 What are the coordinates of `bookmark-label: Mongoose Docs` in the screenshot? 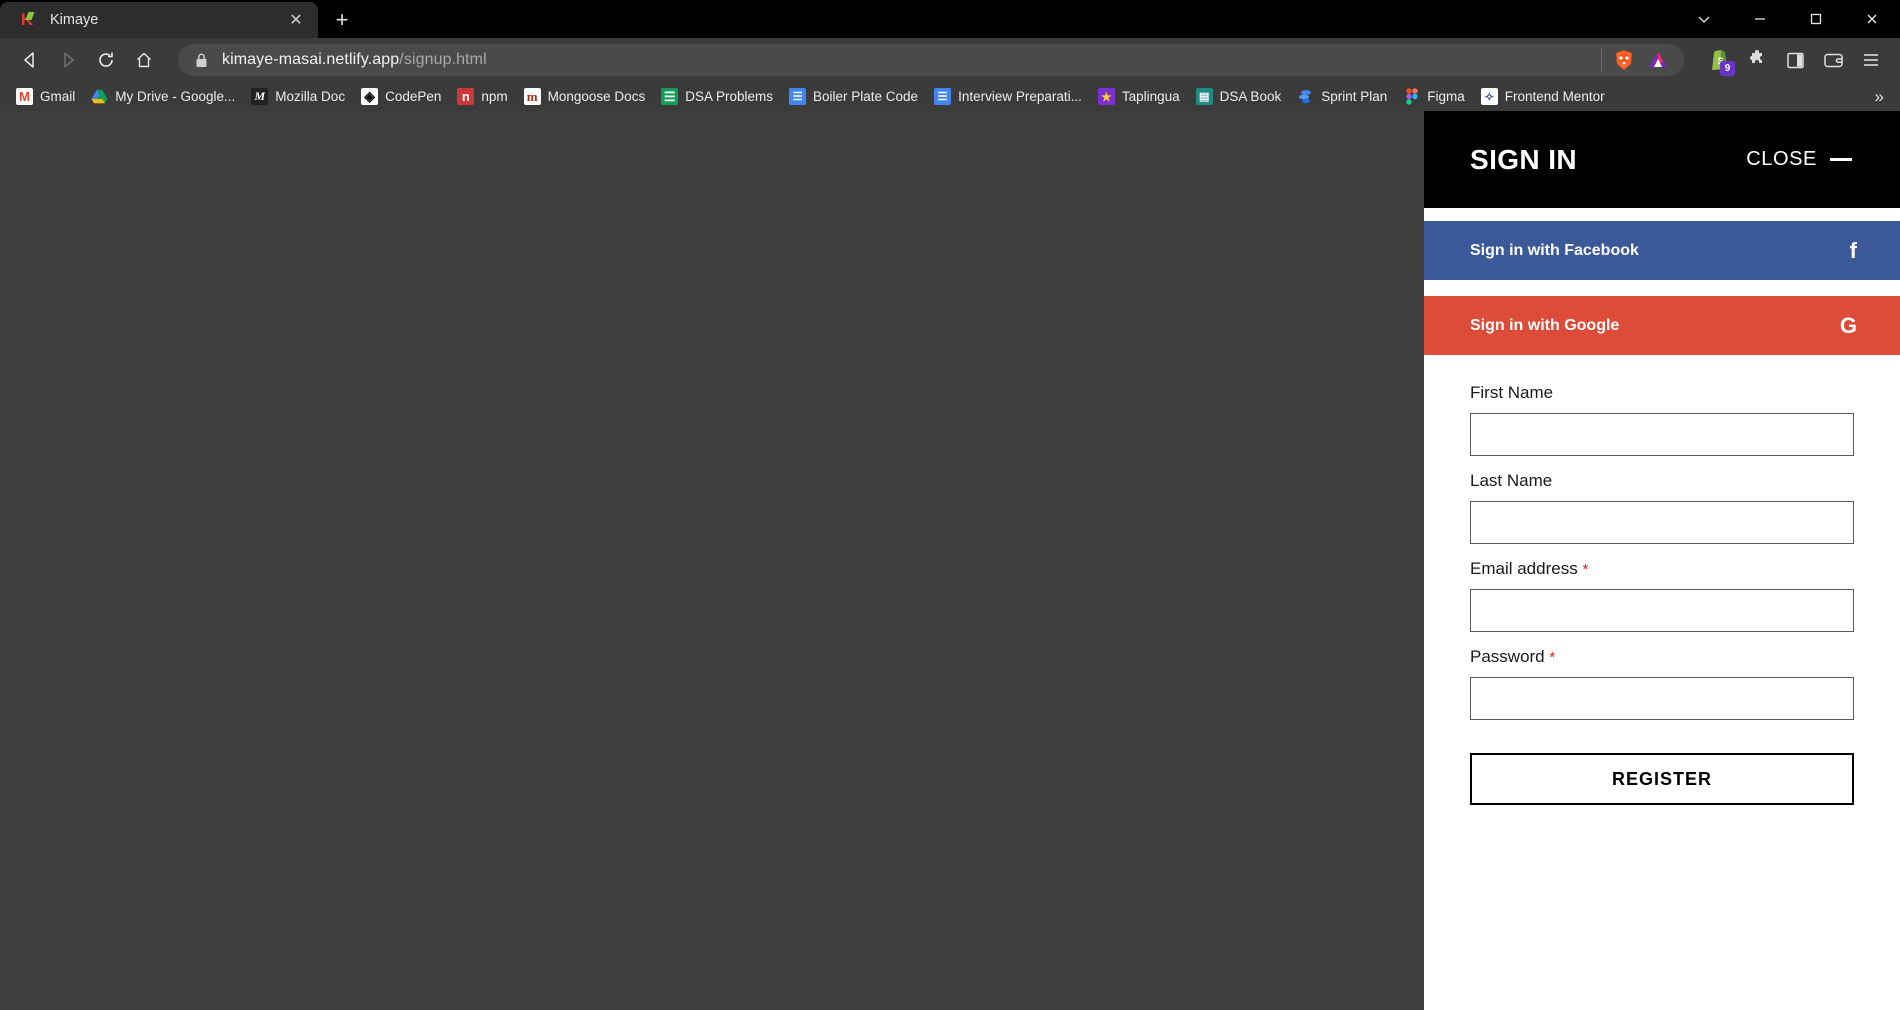 It's located at (596, 96).